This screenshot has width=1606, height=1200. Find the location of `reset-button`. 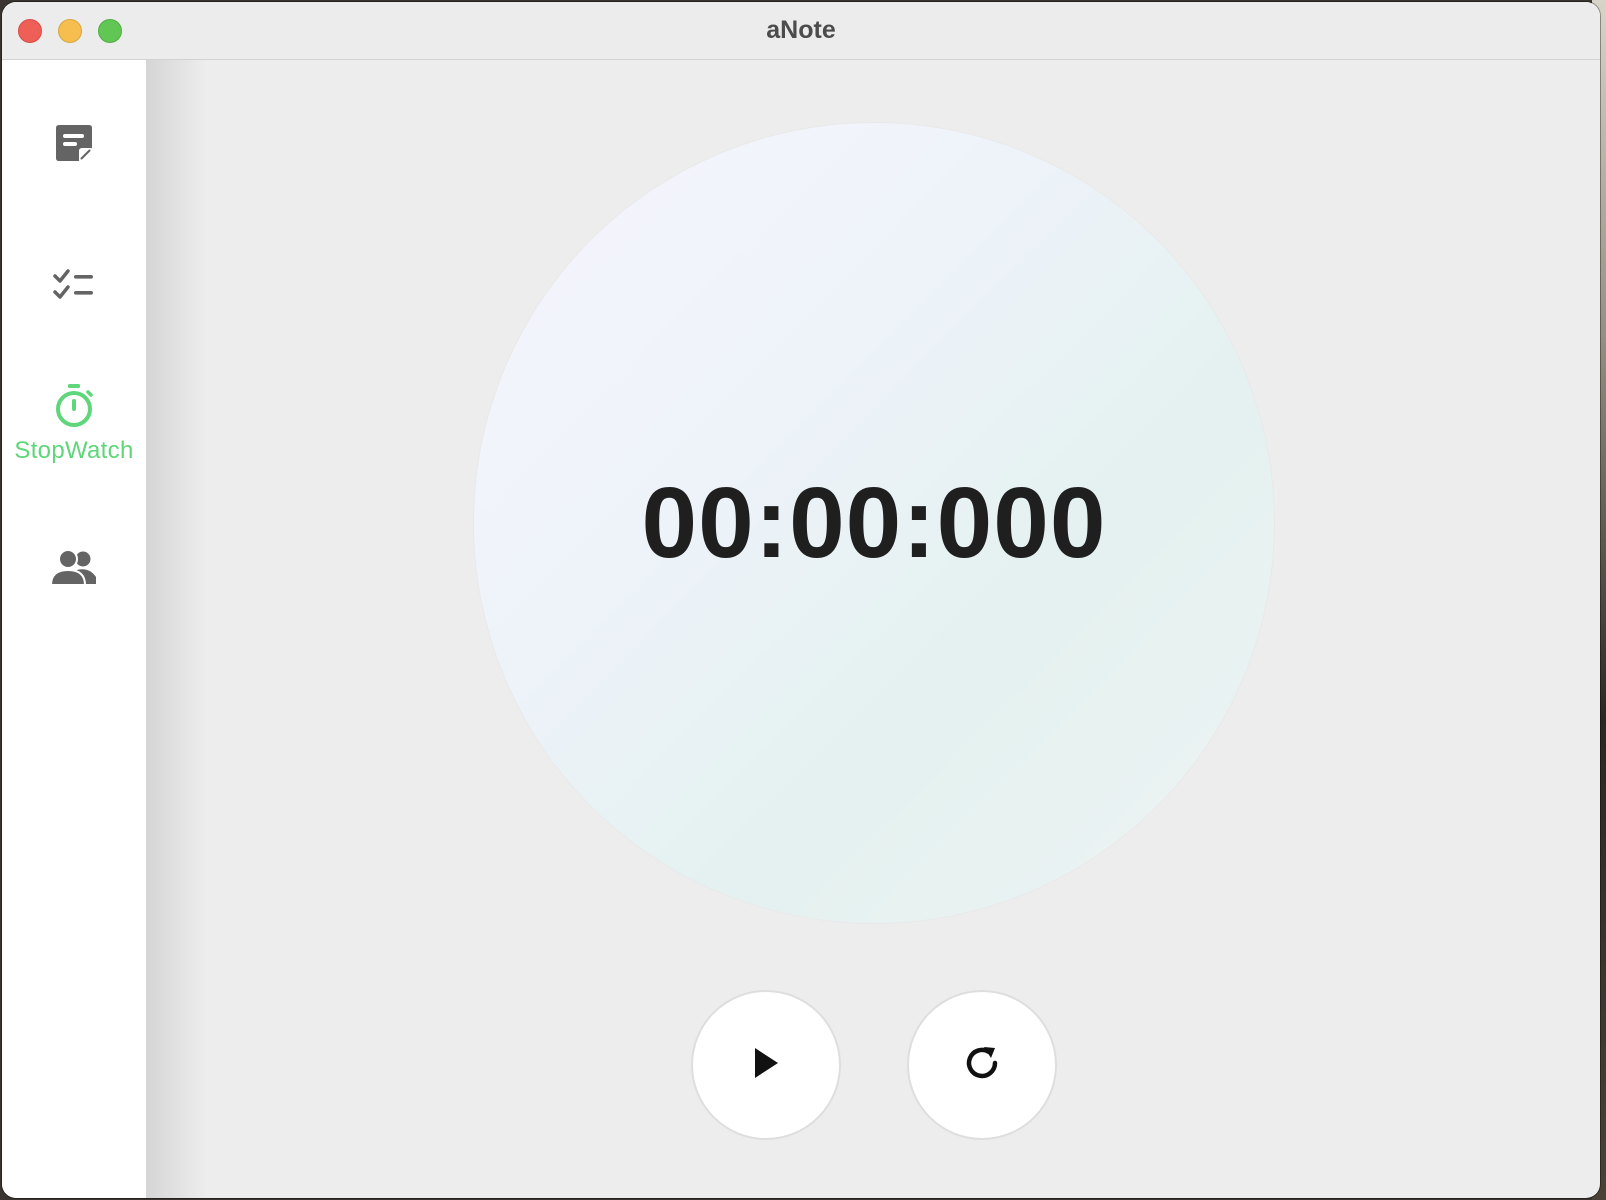

reset-button is located at coordinates (982, 1065).